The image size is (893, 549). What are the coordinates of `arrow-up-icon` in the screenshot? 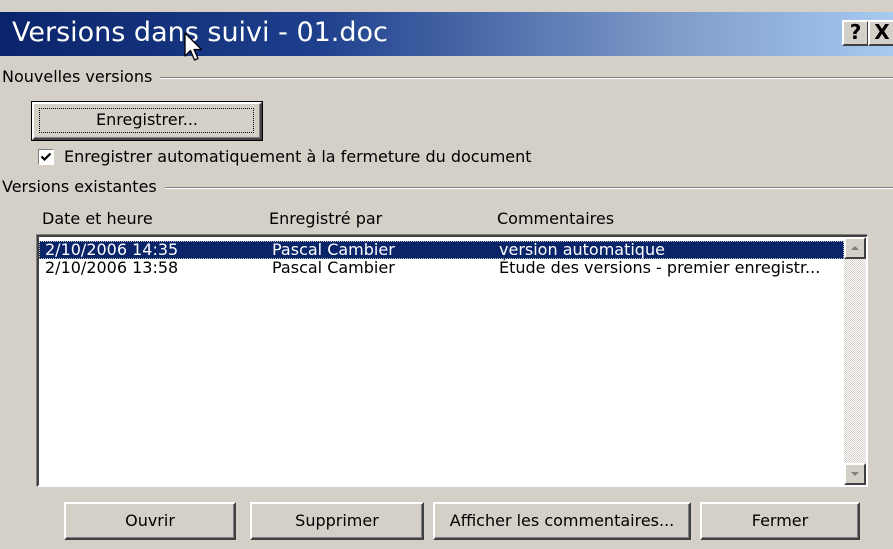 It's located at (855, 248).